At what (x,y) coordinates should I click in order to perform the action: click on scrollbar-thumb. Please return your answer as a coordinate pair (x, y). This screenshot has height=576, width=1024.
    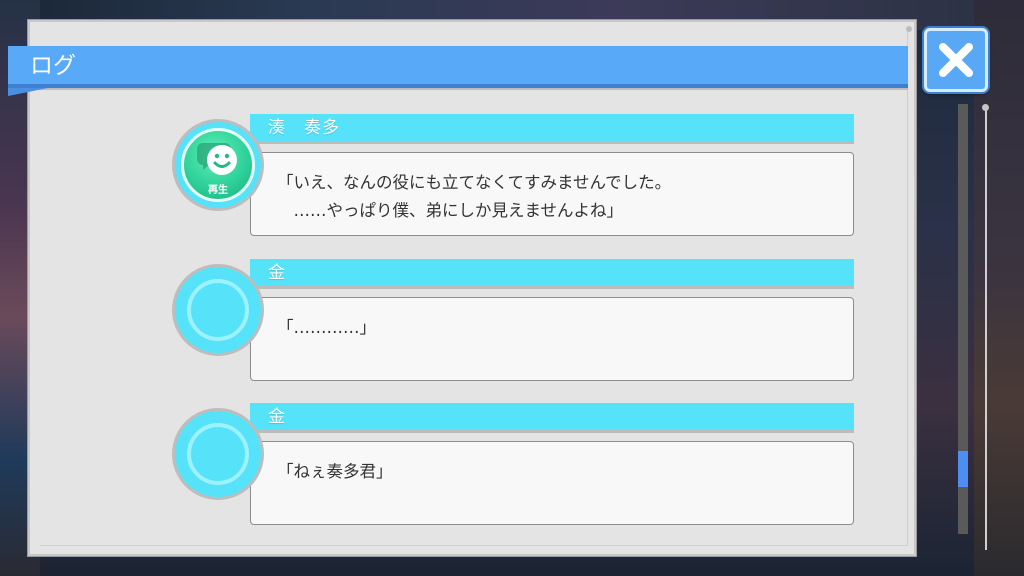
    Looking at the image, I should click on (963, 469).